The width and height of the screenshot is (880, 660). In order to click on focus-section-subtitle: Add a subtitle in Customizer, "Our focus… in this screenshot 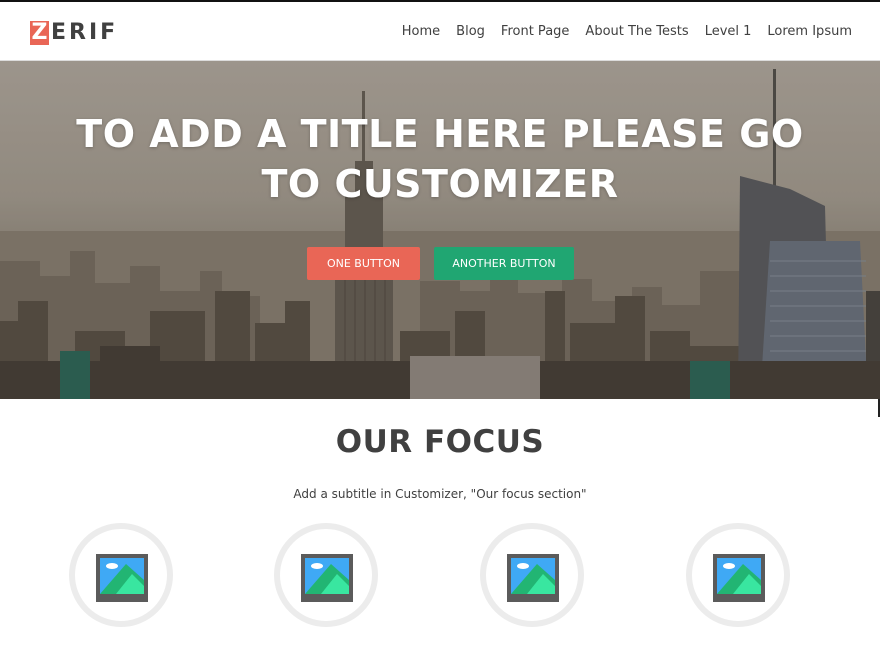, I will do `click(440, 494)`.